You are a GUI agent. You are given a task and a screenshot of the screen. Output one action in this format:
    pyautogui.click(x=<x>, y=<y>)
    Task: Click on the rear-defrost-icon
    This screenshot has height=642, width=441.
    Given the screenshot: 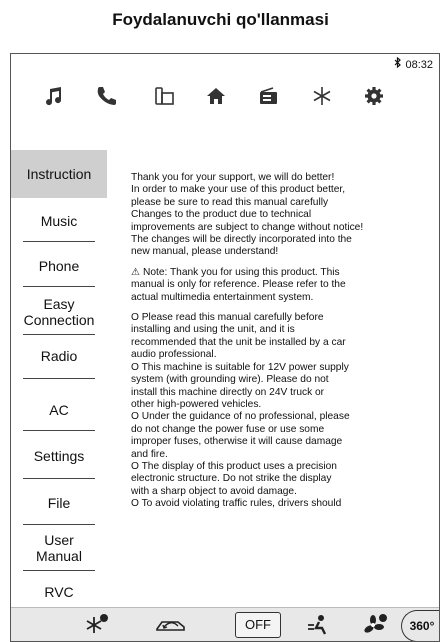 What is the action you would take?
    pyautogui.click(x=97, y=625)
    